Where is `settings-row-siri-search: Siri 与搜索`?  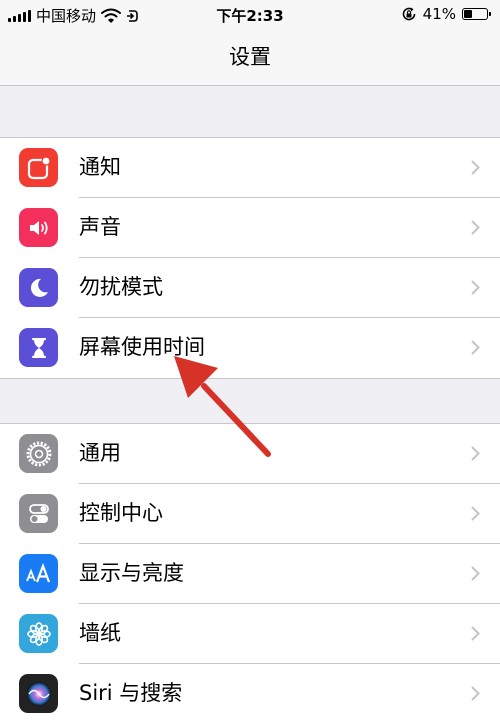 settings-row-siri-search: Siri 与搜索 is located at coordinates (250, 694).